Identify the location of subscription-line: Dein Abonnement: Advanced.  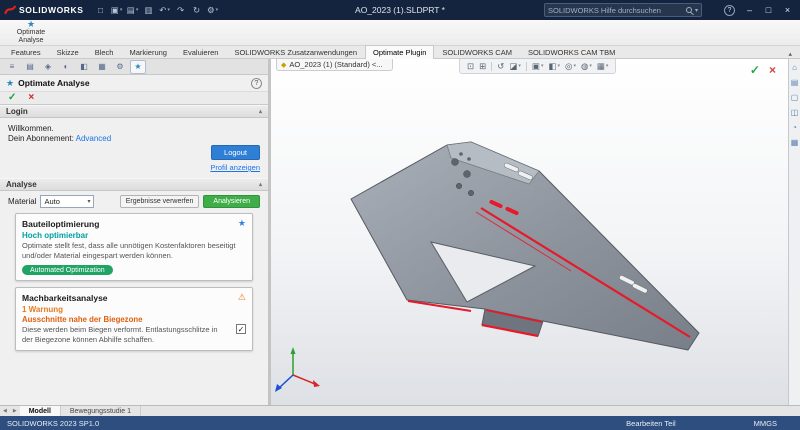
(134, 138).